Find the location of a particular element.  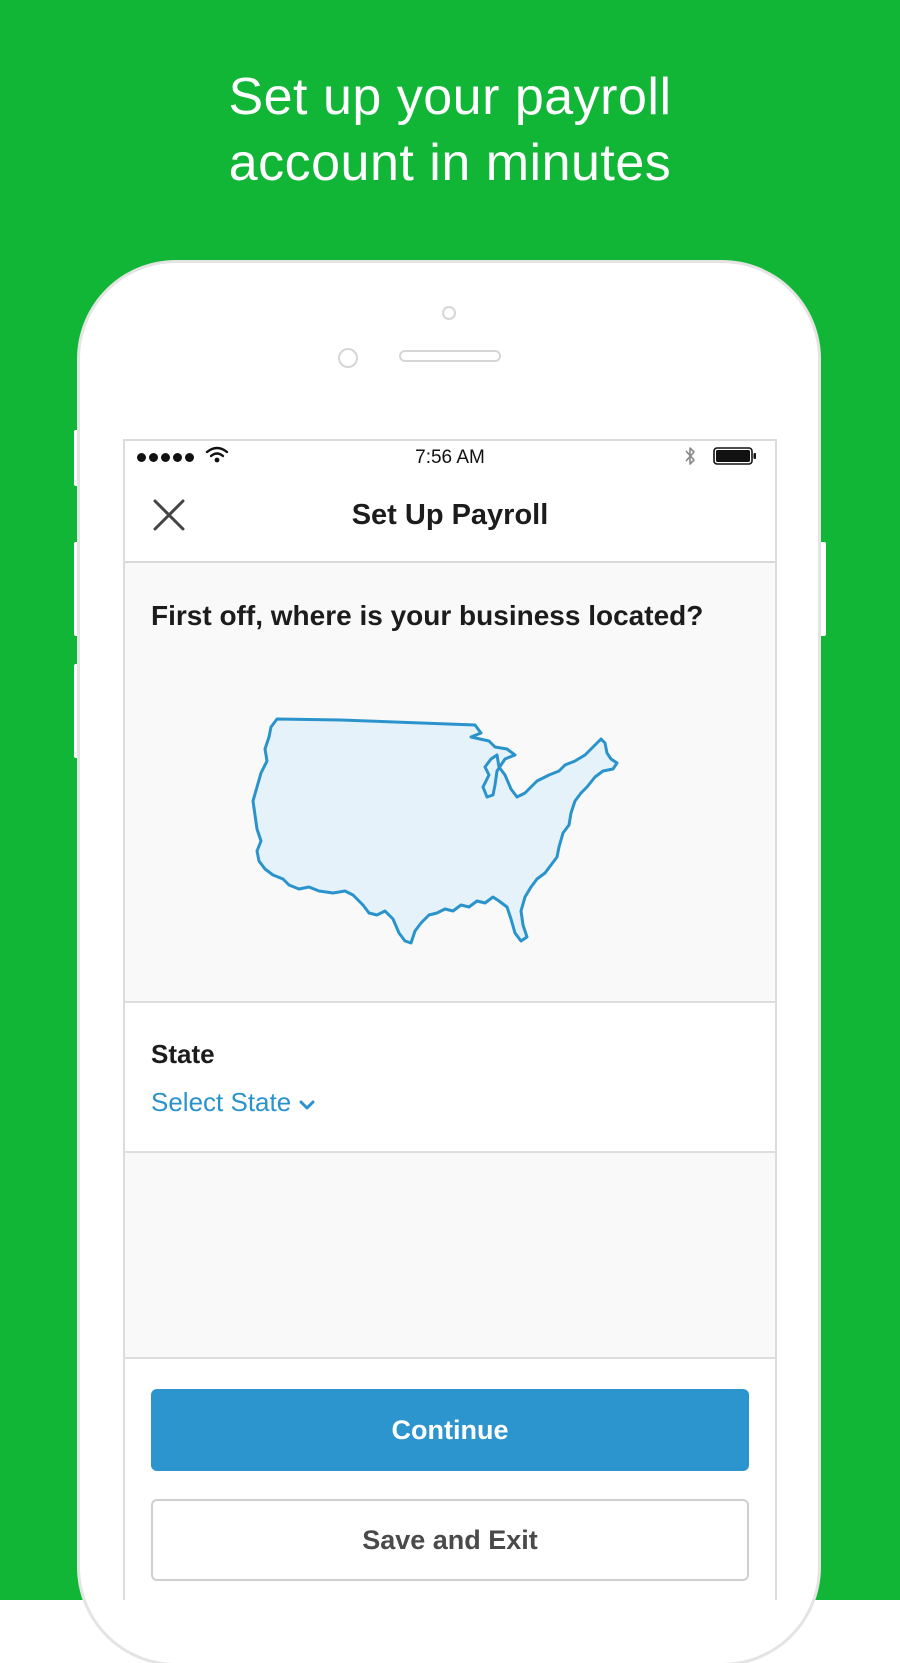

state-label: State is located at coordinates (183, 1054).